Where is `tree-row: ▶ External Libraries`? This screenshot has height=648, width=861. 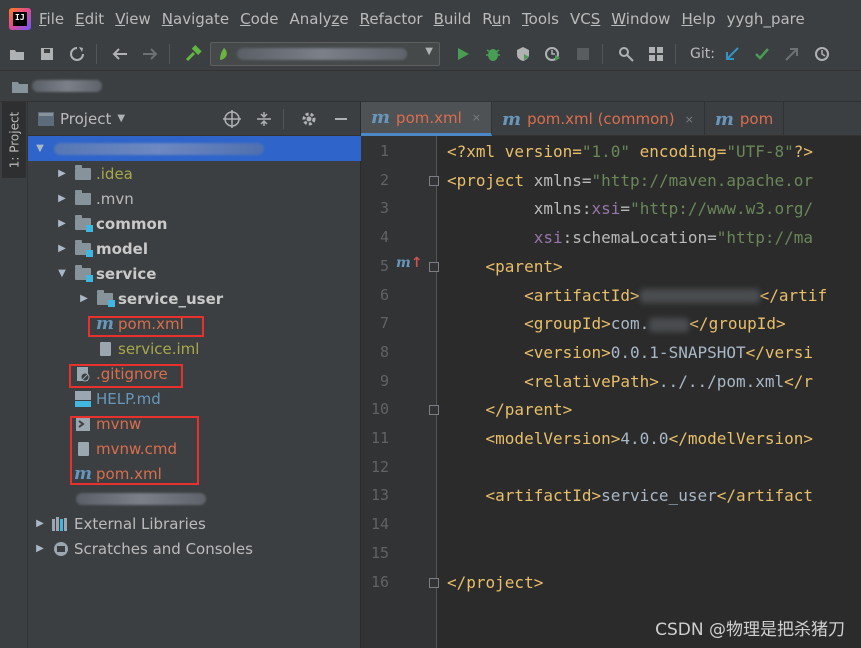
tree-row: ▶ External Libraries is located at coordinates (194, 523).